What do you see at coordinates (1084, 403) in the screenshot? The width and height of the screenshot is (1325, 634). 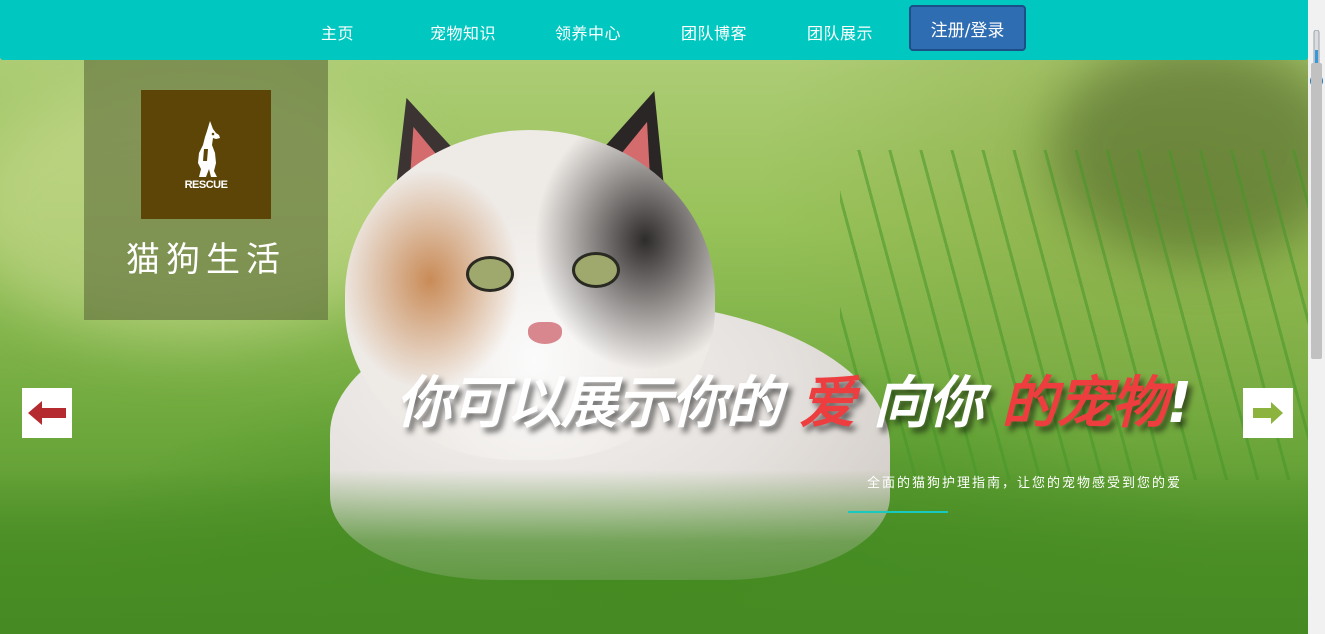 I see `headline-highlight: 的宠物` at bounding box center [1084, 403].